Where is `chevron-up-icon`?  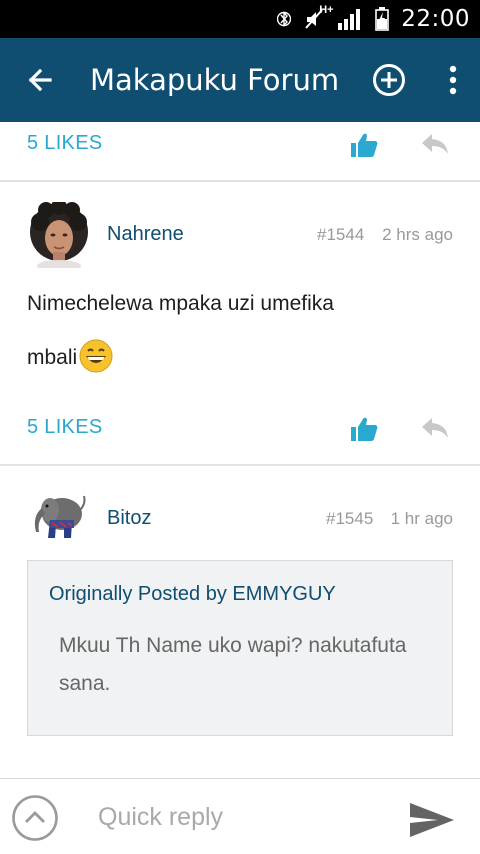 chevron-up-icon is located at coordinates (35, 818).